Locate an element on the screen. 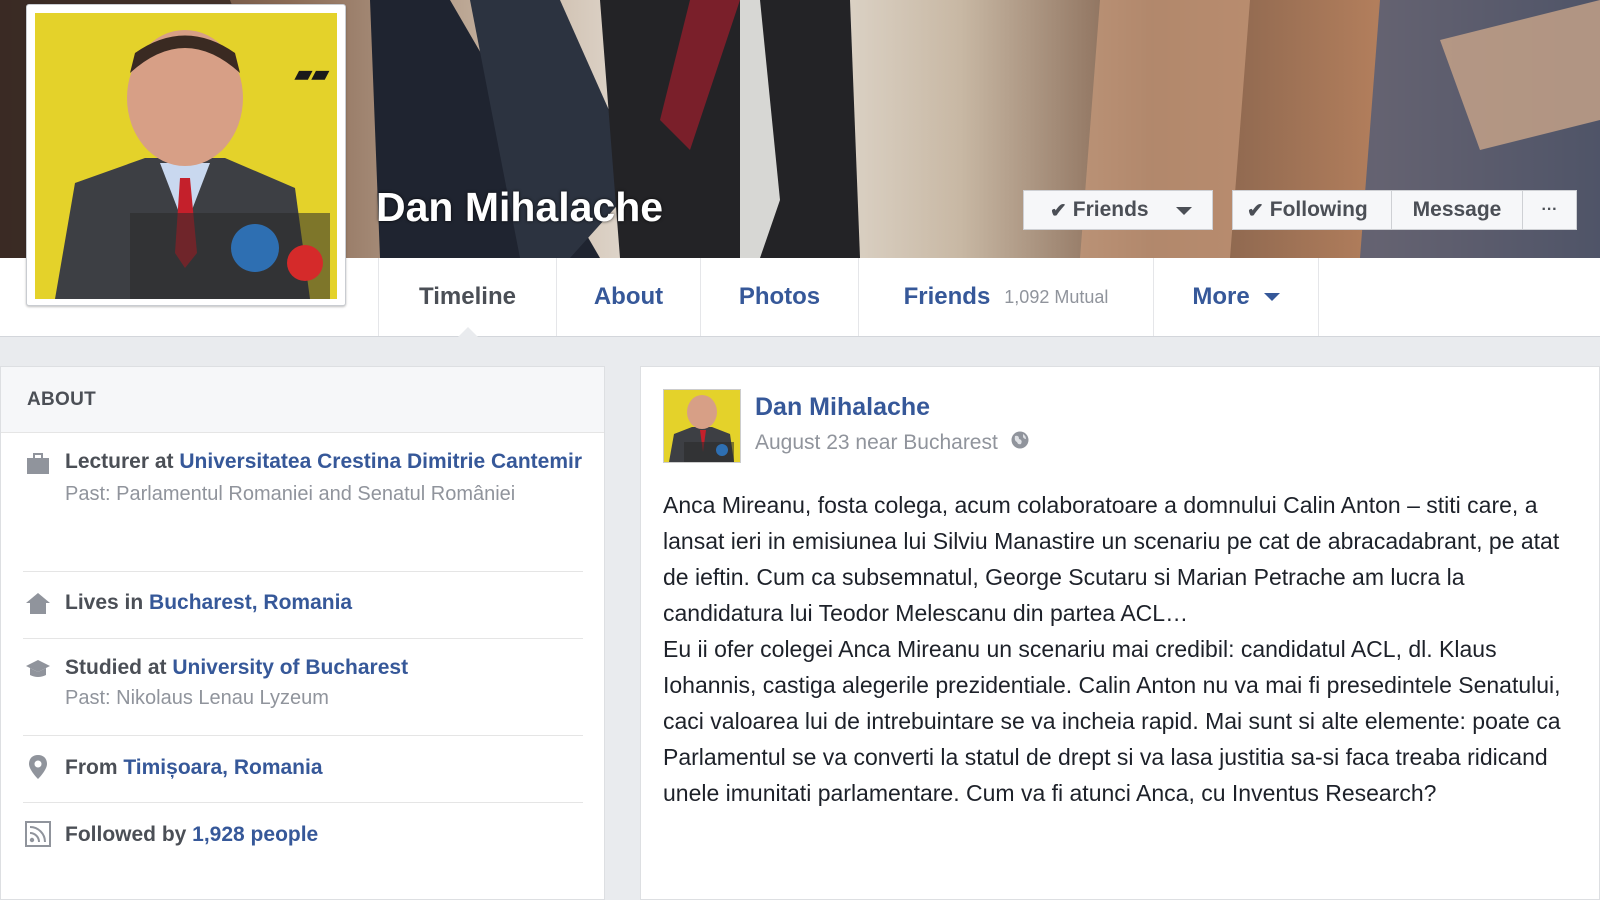  tab-timeline: Timeline is located at coordinates (467, 297).